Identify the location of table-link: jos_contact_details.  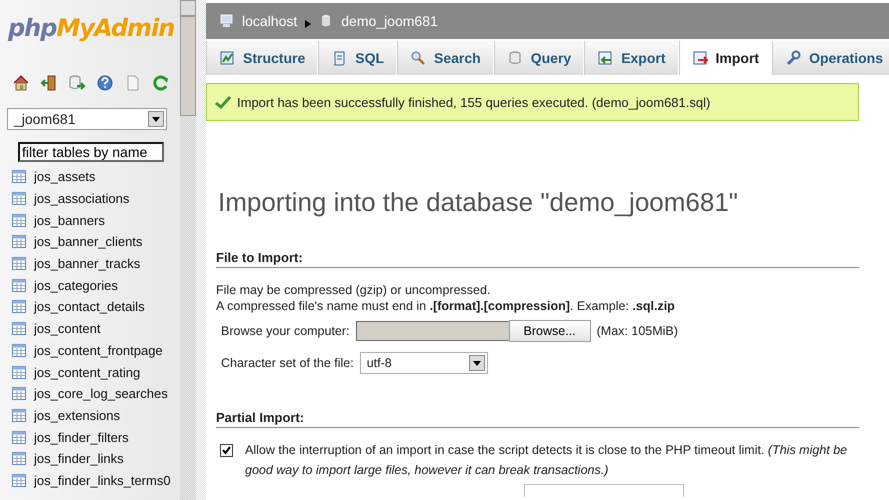
(89, 306).